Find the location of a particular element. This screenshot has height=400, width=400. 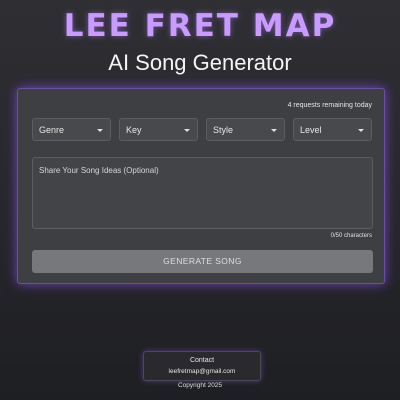

character-count: 0/50 characters is located at coordinates (351, 236).